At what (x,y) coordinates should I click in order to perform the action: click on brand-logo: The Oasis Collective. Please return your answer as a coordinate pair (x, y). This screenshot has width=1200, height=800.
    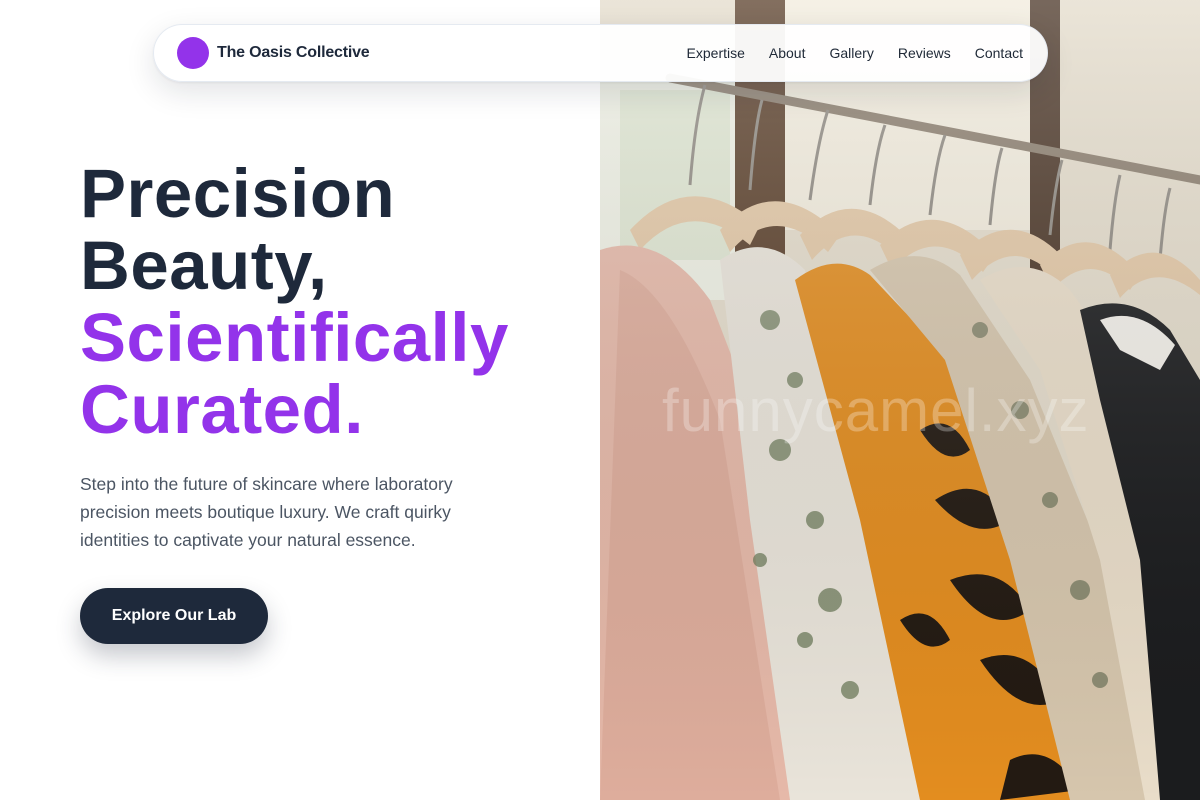
    Looking at the image, I should click on (273, 53).